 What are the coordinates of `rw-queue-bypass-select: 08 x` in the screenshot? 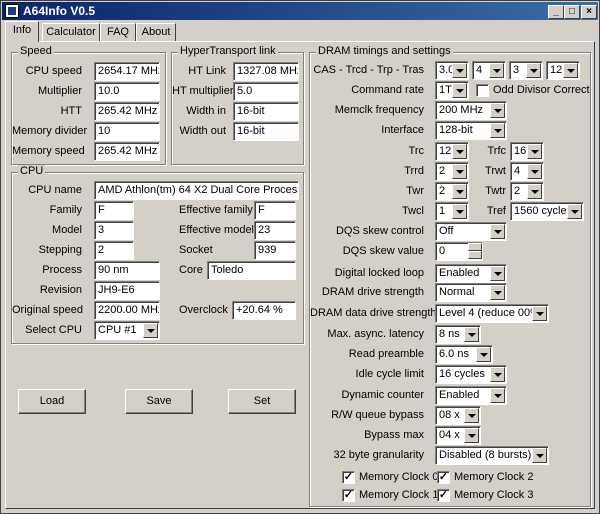 It's located at (458, 415).